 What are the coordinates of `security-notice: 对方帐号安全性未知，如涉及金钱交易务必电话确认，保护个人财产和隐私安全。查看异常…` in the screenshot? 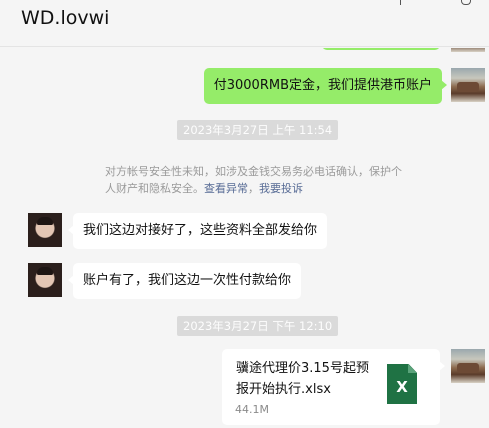 It's located at (253, 180).